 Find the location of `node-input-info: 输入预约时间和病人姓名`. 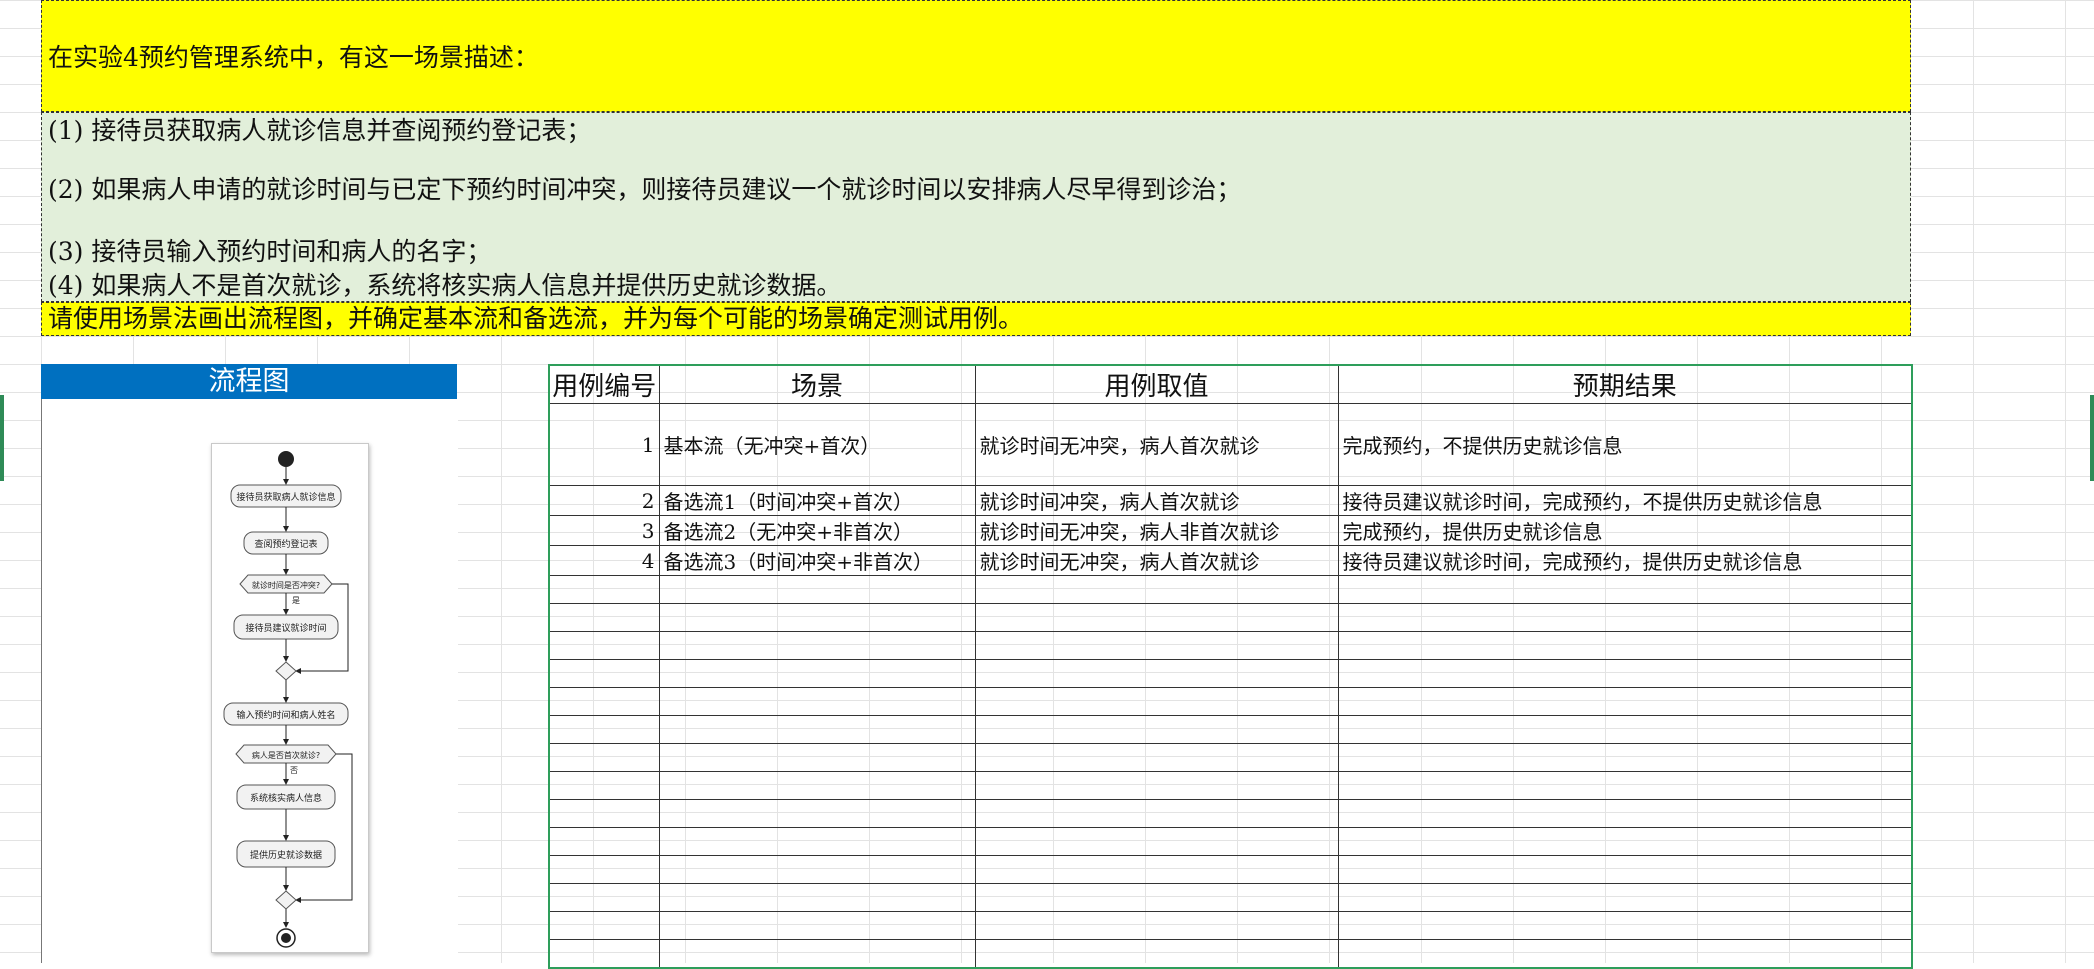

node-input-info: 输入预约时间和病人姓名 is located at coordinates (285, 715).